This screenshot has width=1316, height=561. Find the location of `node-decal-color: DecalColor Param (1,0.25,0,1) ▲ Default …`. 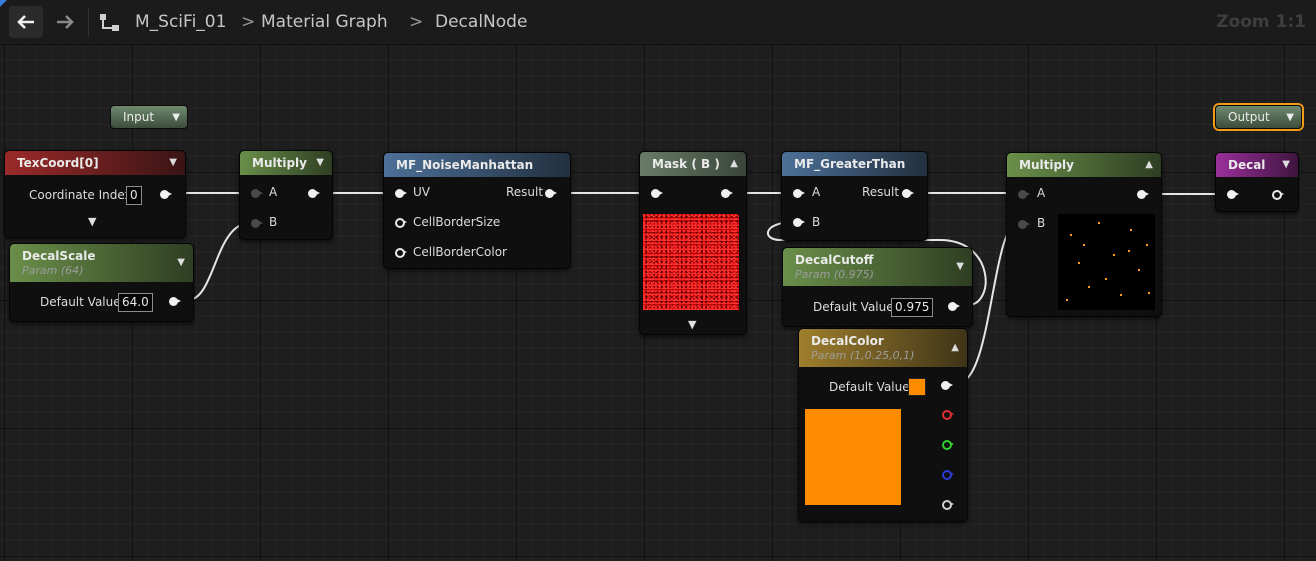

node-decal-color: DecalColor Param (1,0.25,0,1) ▲ Default … is located at coordinates (883, 425).